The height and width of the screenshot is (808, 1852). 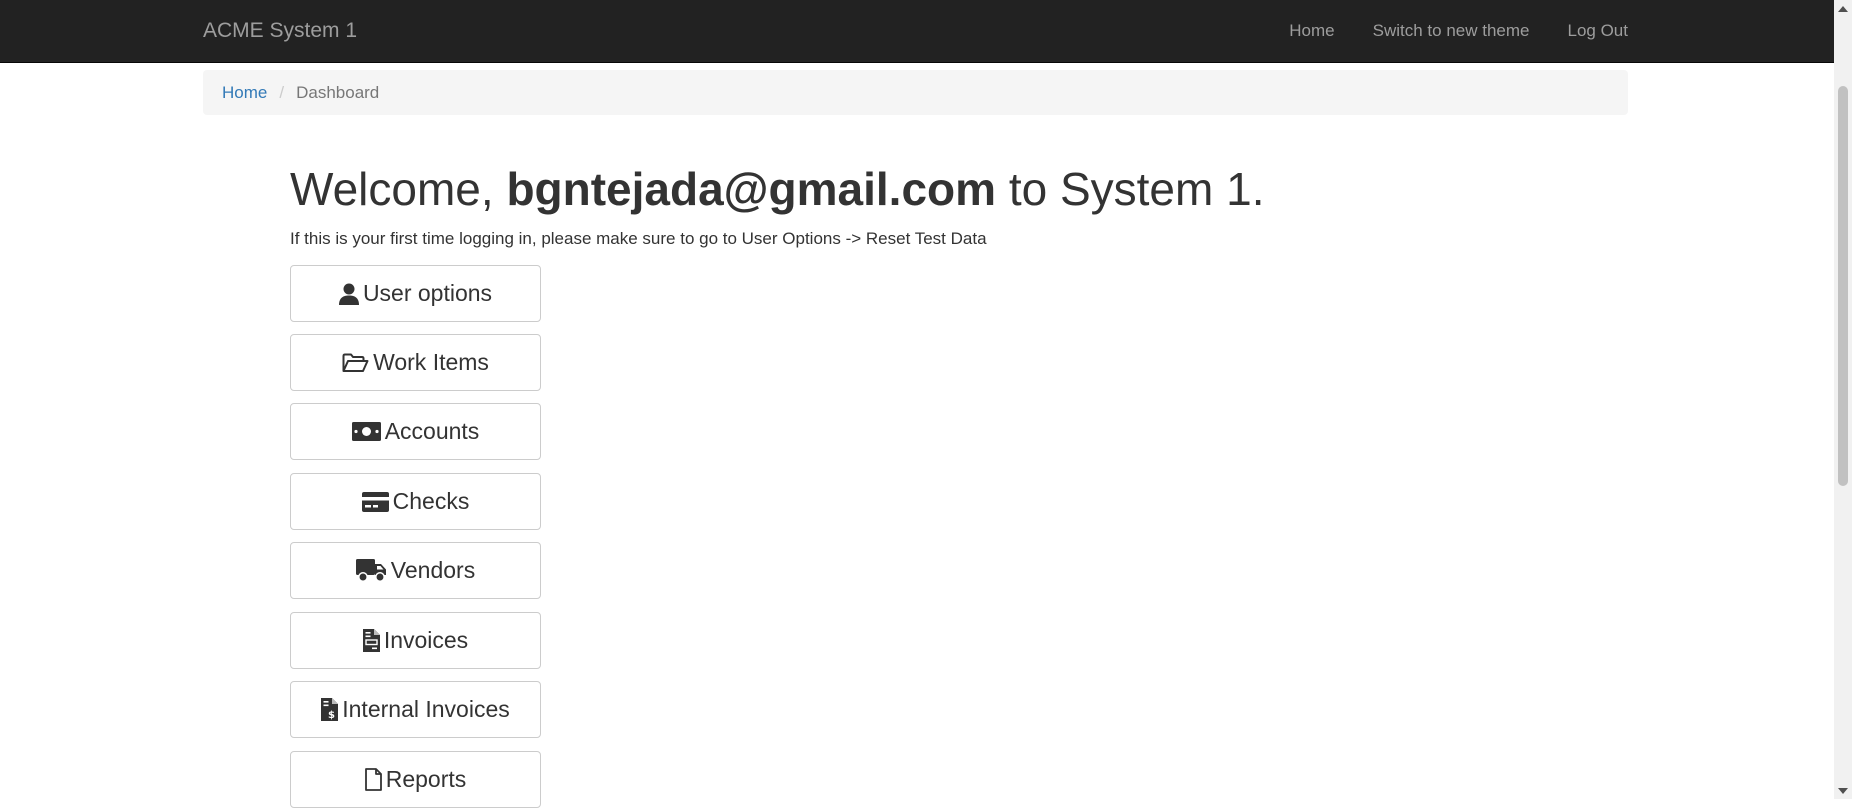 I want to click on scroll-up-icon, so click(x=1843, y=8).